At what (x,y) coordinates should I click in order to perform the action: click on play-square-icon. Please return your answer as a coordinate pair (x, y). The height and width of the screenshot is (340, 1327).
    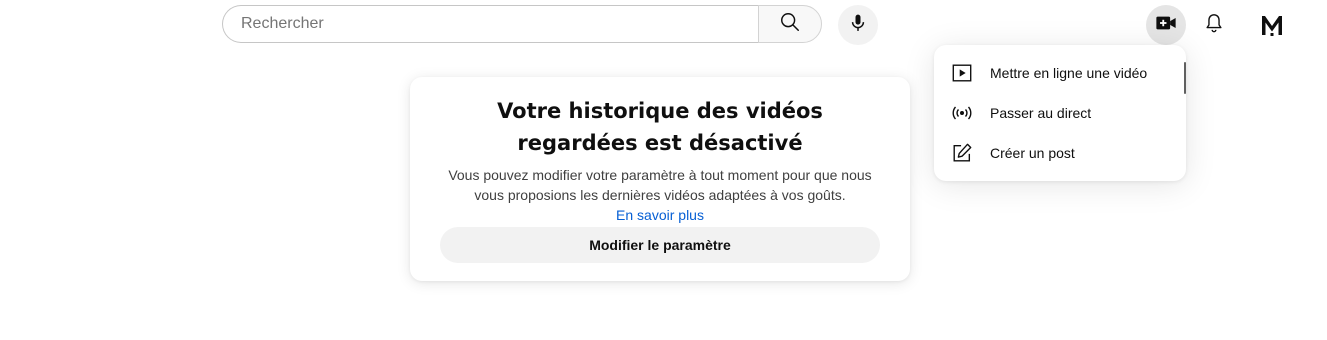
    Looking at the image, I should click on (962, 73).